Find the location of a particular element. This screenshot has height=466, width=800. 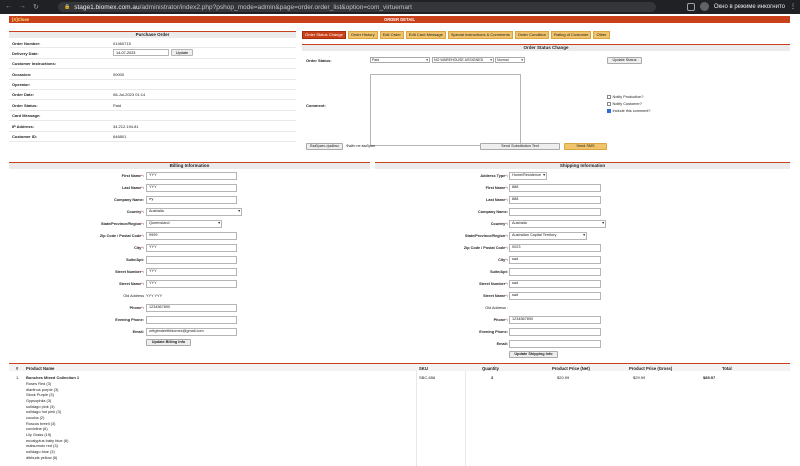

col-price-gross: Product Price (Gross) is located at coordinates (651, 368).